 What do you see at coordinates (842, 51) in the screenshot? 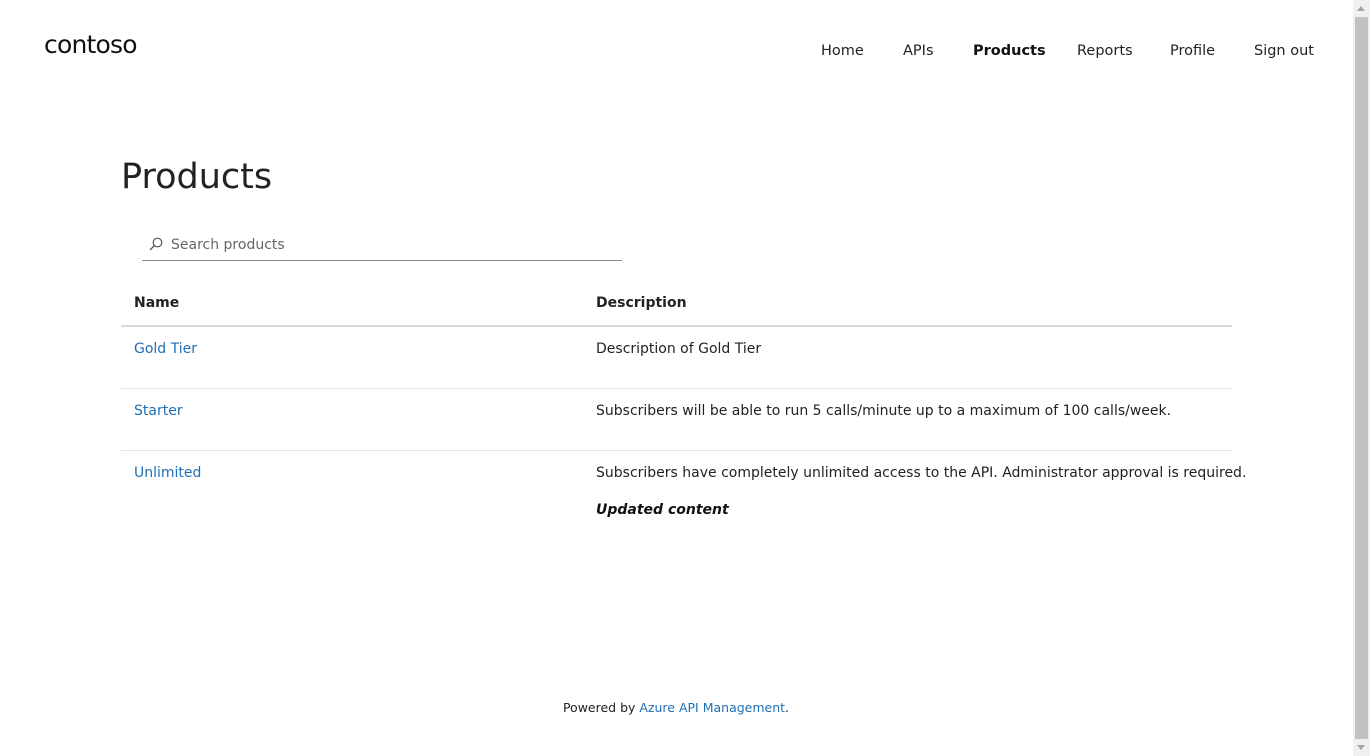
I see `nav-home: Home` at bounding box center [842, 51].